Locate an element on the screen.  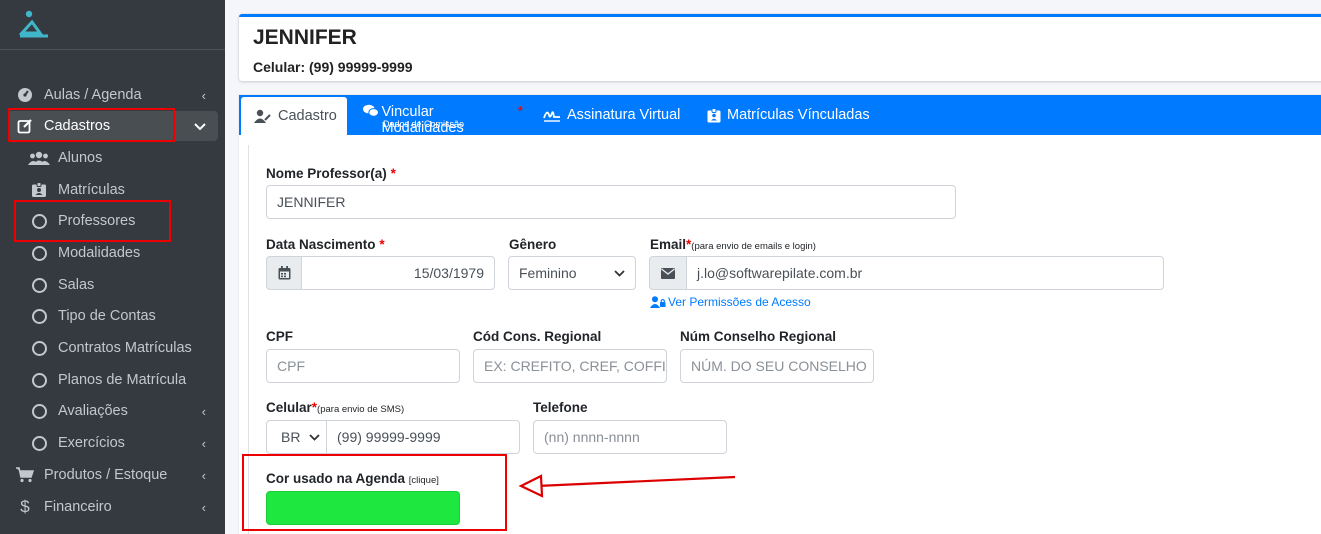
tab-cadastro: Cadastro is located at coordinates (294, 116).